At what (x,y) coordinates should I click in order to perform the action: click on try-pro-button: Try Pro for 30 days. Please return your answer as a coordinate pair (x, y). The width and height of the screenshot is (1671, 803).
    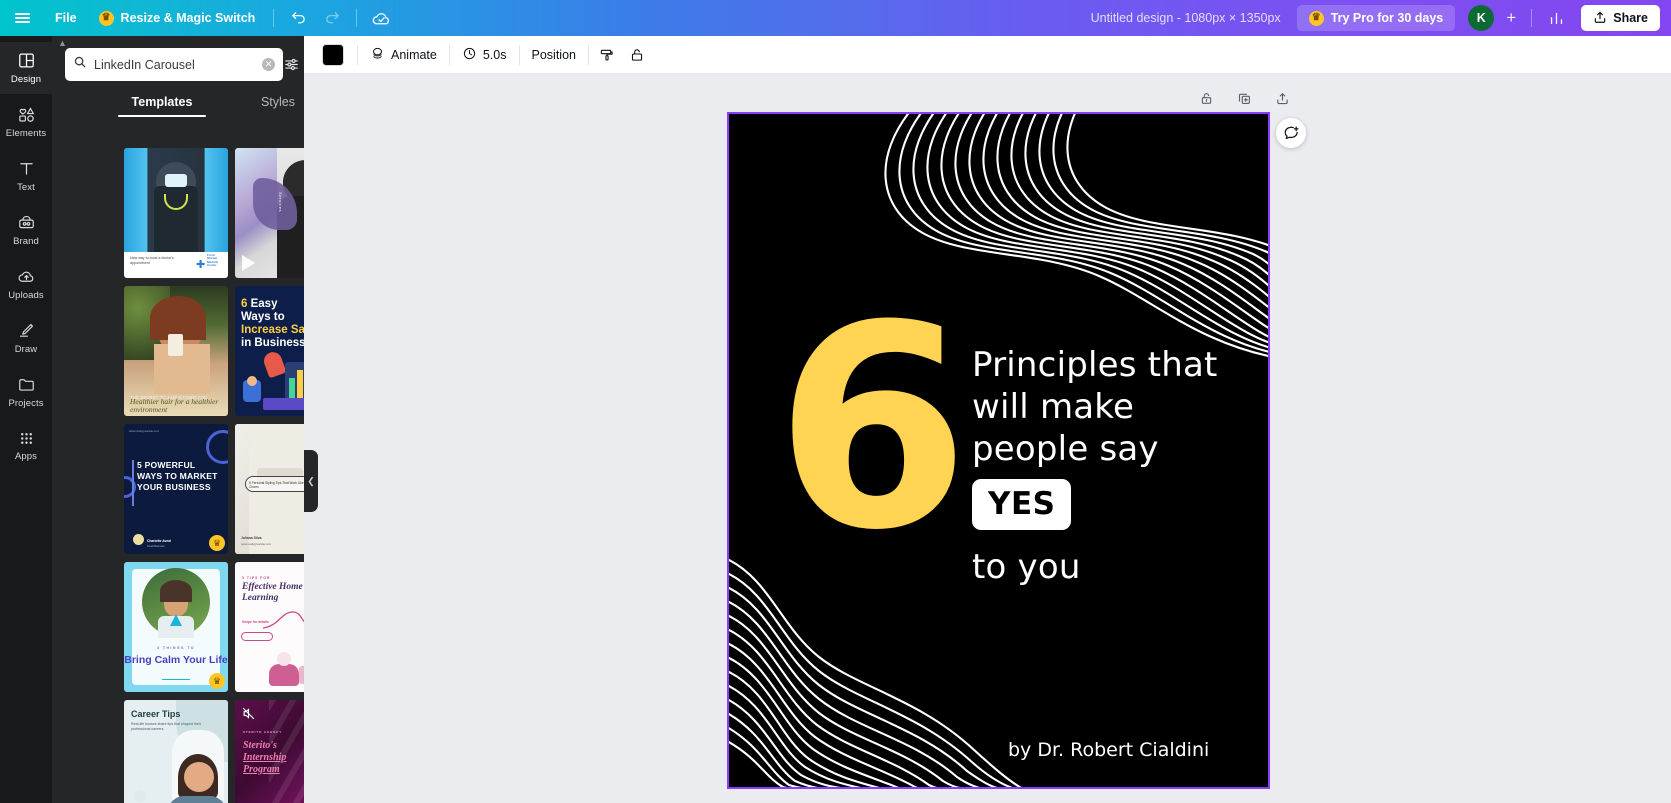
    Looking at the image, I should click on (1376, 18).